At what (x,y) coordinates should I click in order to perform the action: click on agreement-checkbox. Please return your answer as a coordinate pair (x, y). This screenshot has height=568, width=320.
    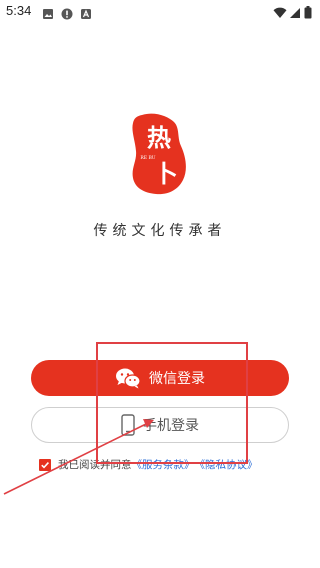
    Looking at the image, I should click on (45, 464).